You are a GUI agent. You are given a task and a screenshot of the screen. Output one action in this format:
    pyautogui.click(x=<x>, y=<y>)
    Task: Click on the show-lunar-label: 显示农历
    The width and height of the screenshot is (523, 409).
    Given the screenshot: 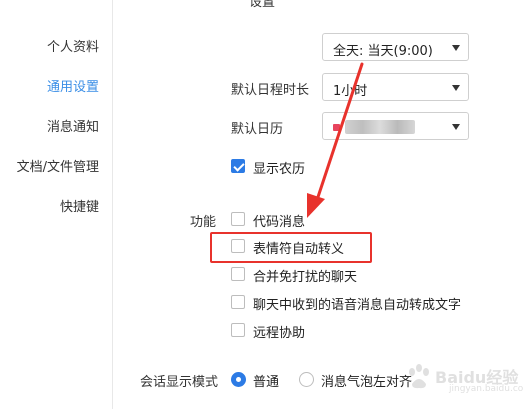 What is the action you would take?
    pyautogui.click(x=279, y=169)
    